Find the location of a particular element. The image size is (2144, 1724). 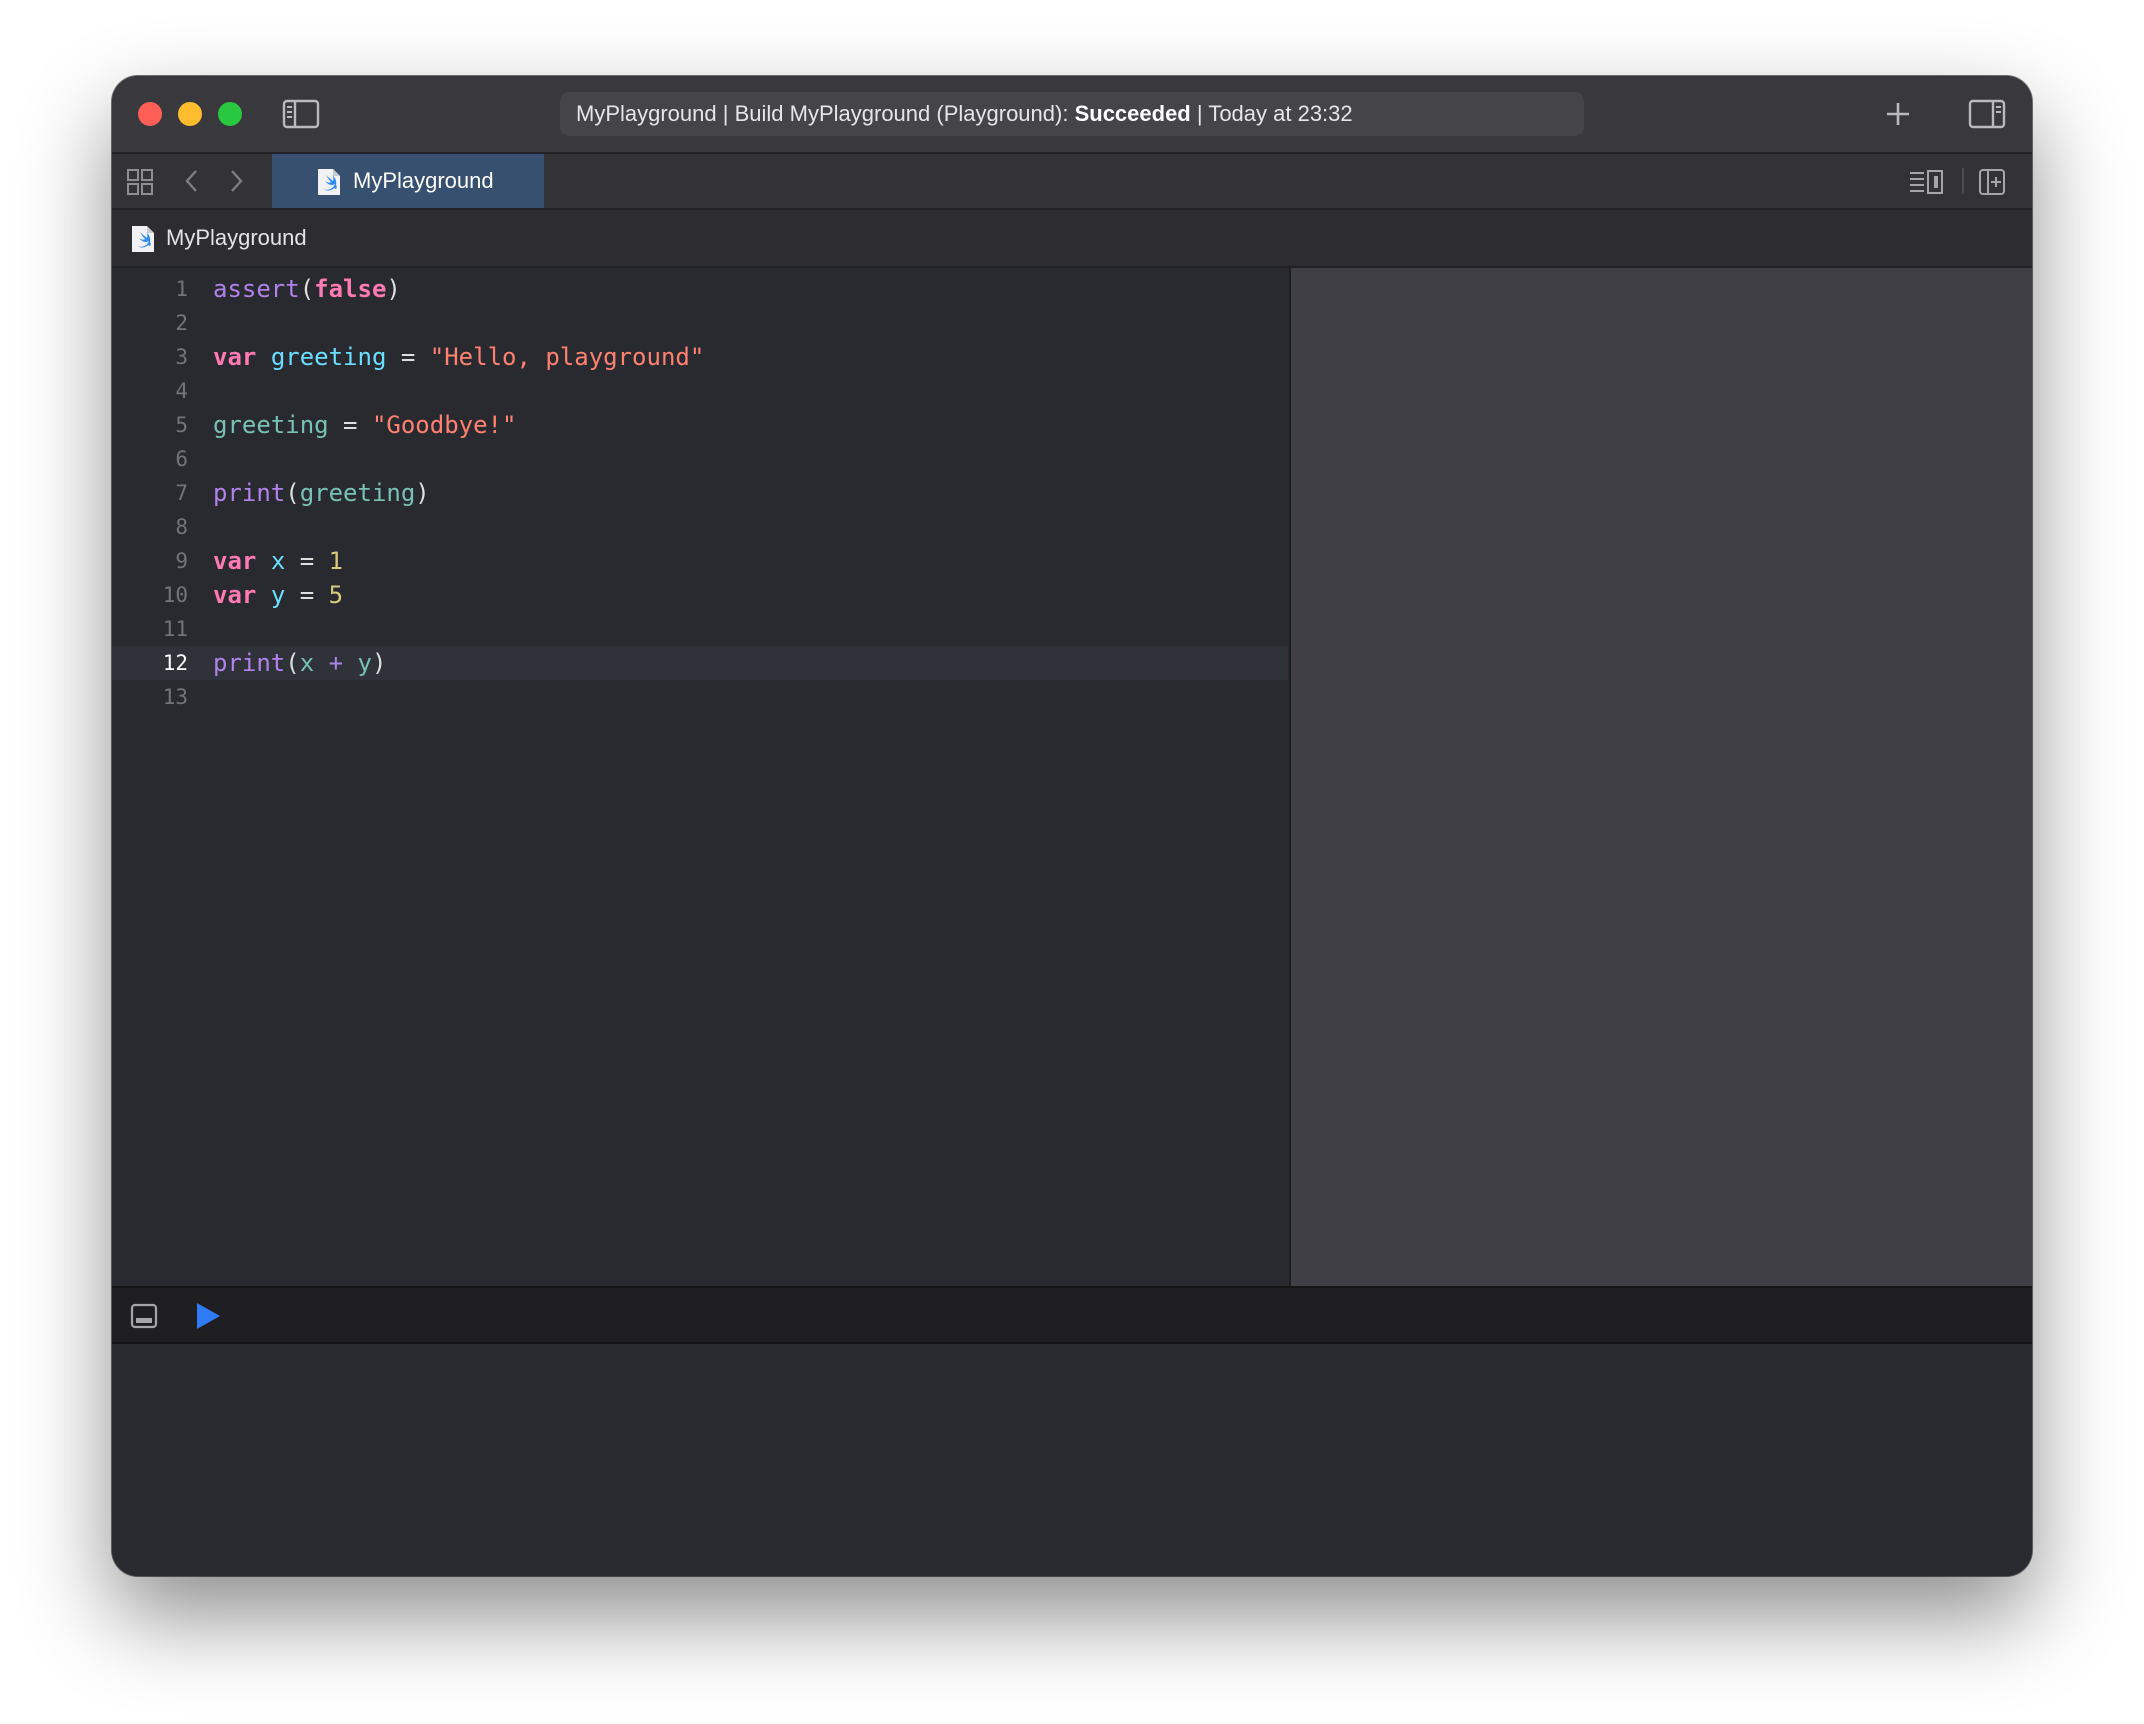

status-project: MyPlayground is located at coordinates (646, 113).